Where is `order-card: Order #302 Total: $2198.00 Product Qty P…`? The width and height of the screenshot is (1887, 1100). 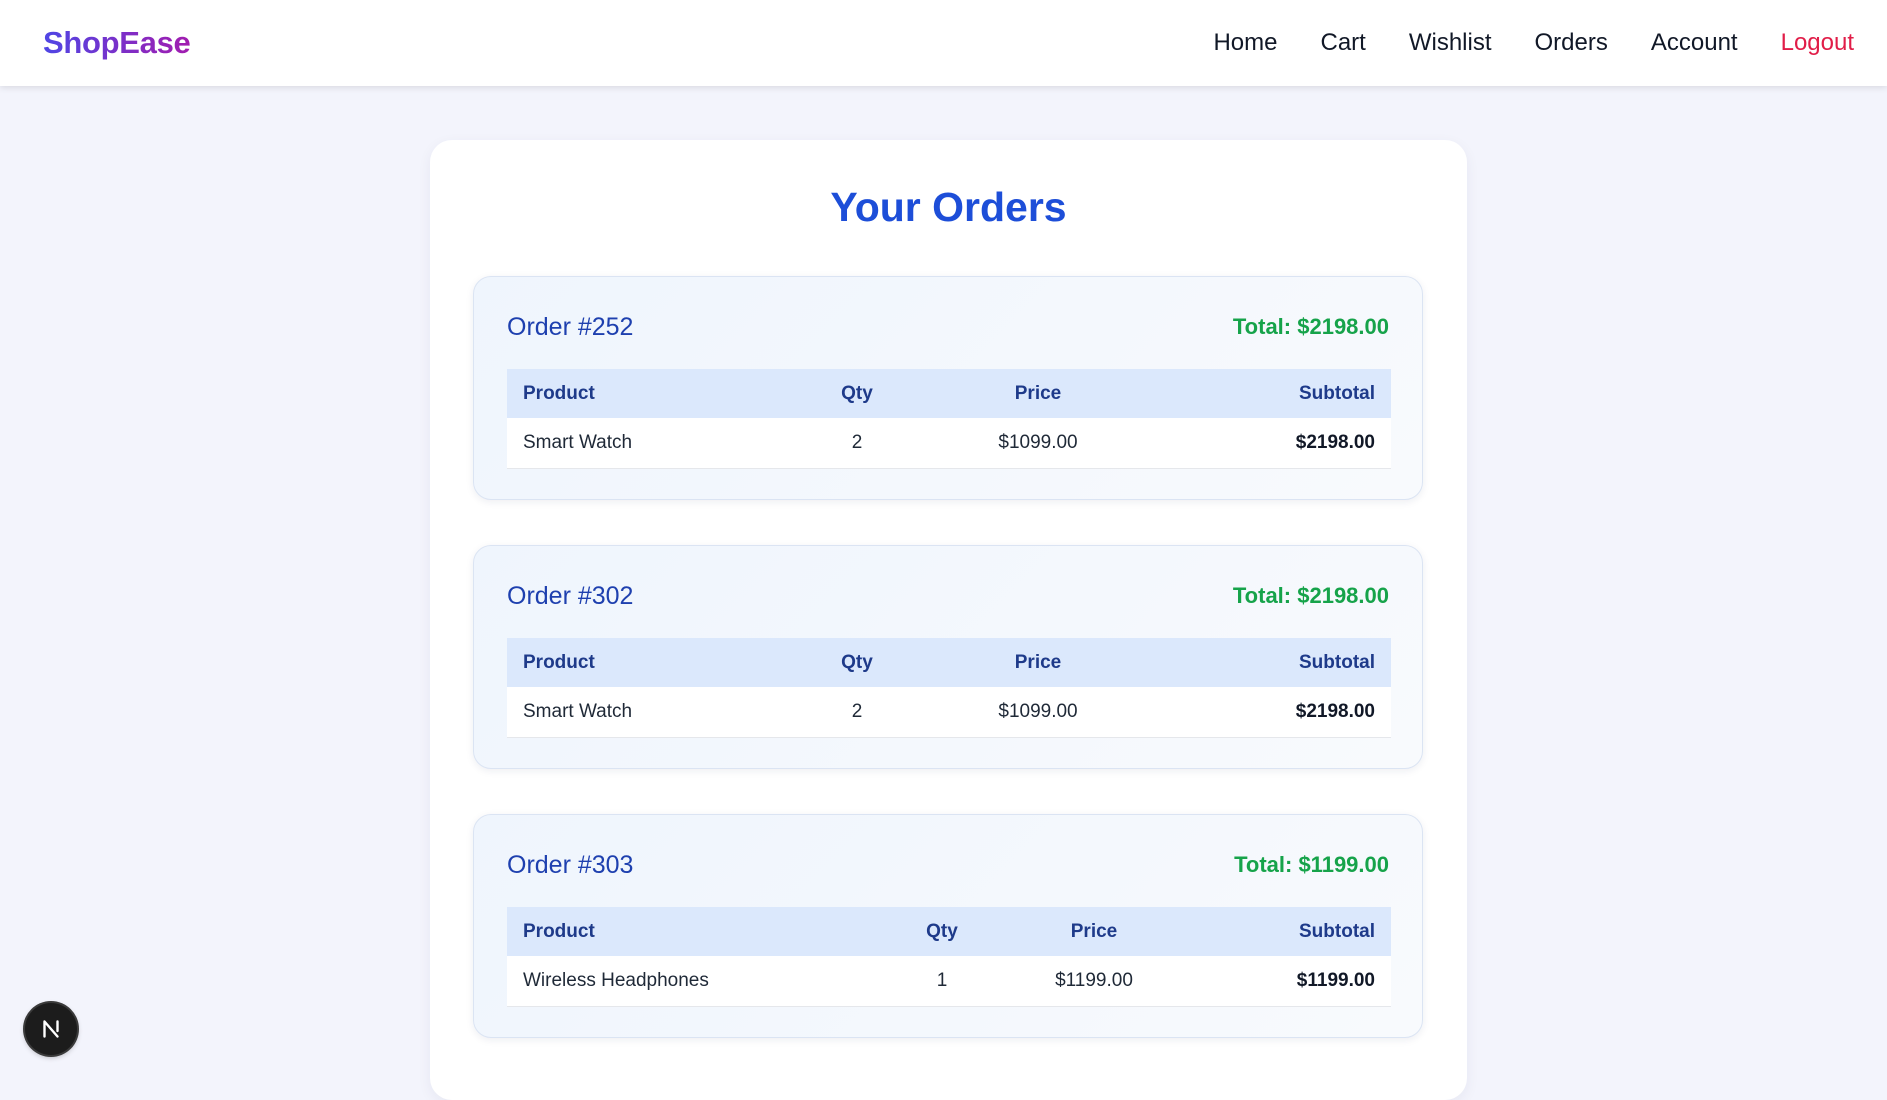
order-card: Order #302 Total: $2198.00 Product Qty P… is located at coordinates (948, 657).